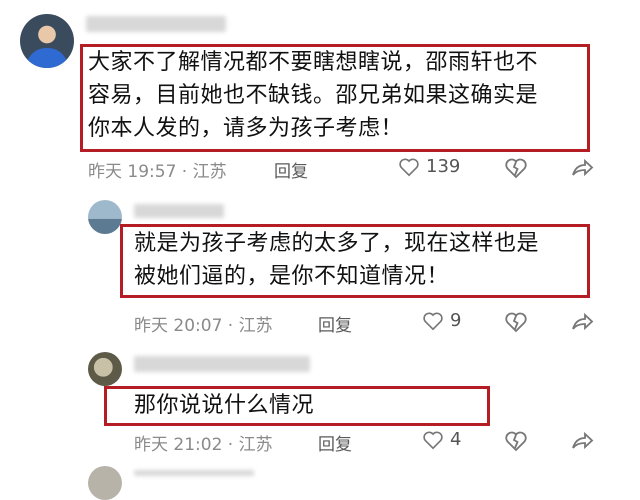 This screenshot has height=500, width=640. What do you see at coordinates (292, 276) in the screenshot?
I see `comment-text-line: 被她们逼的，是你不知道情况！` at bounding box center [292, 276].